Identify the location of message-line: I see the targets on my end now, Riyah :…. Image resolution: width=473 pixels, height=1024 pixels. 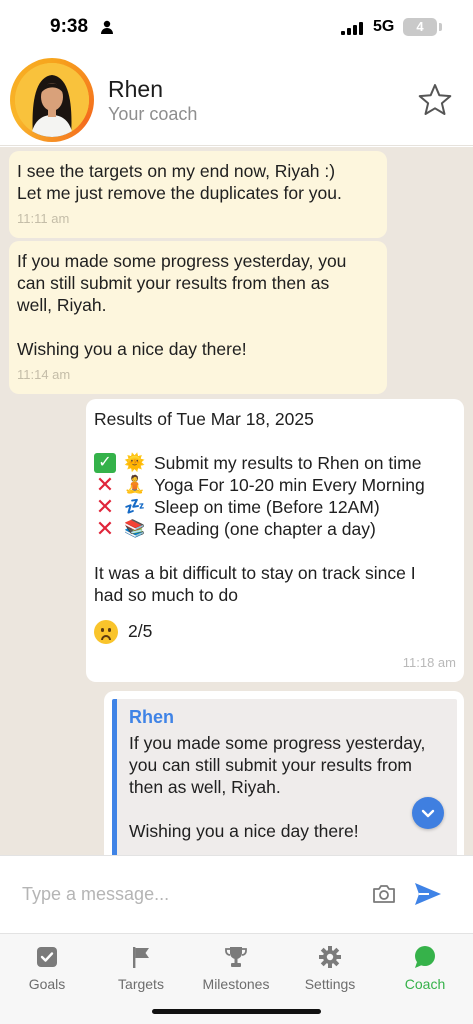
(176, 171).